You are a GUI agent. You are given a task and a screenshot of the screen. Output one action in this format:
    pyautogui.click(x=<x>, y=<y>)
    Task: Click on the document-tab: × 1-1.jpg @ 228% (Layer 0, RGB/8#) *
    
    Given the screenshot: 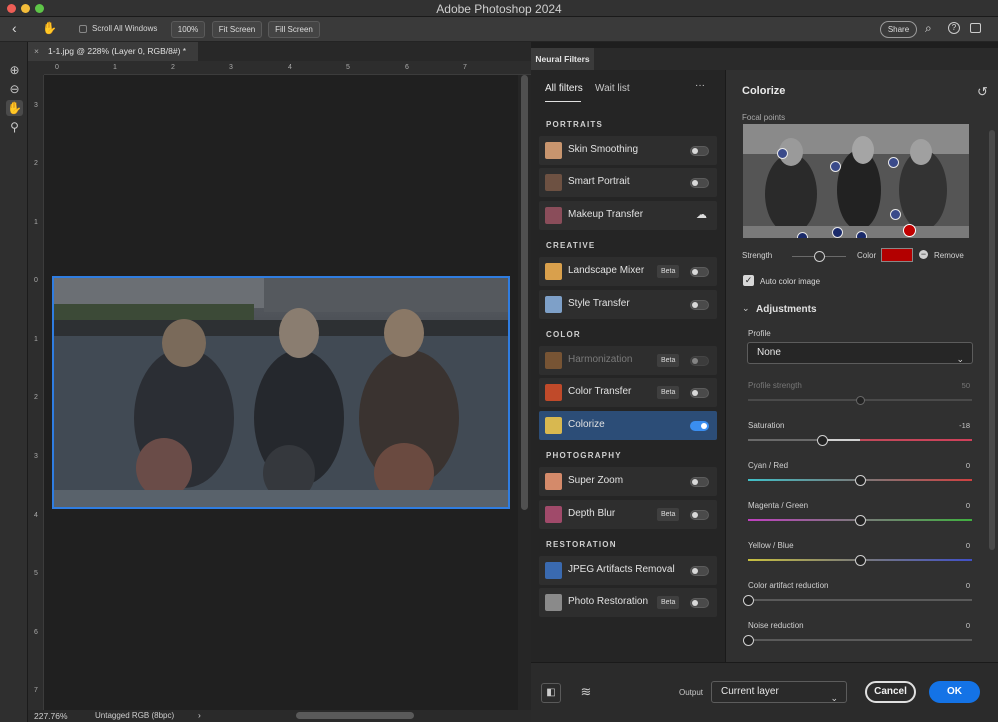 What is the action you would take?
    pyautogui.click(x=113, y=51)
    